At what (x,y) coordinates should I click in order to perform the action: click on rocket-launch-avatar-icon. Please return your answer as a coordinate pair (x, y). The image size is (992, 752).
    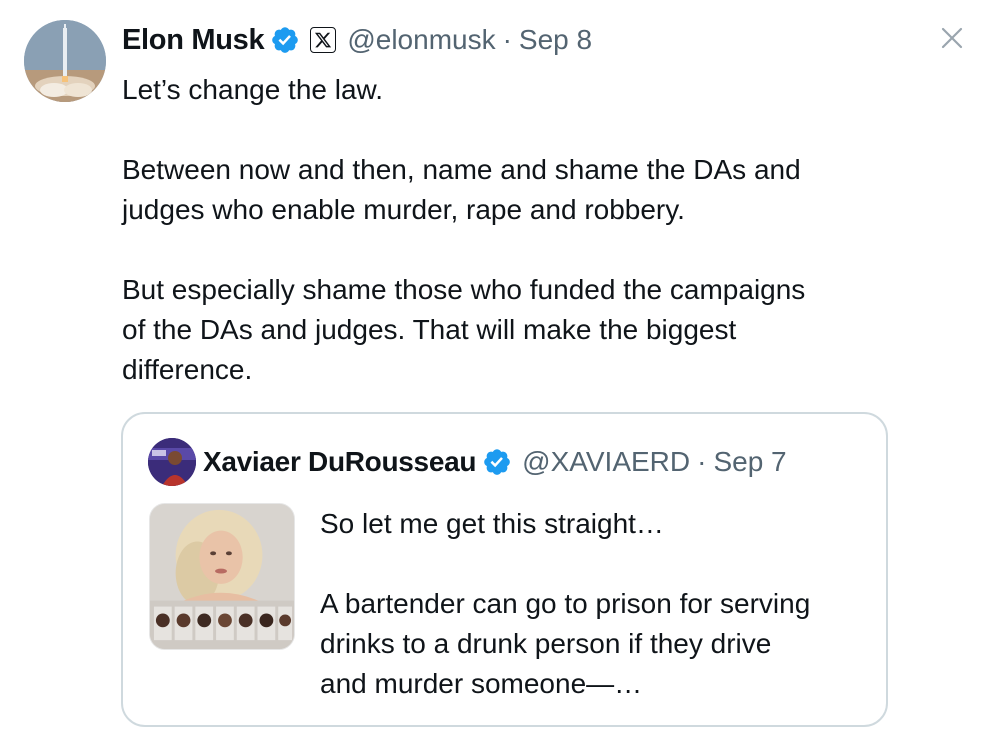
    Looking at the image, I should click on (65, 61).